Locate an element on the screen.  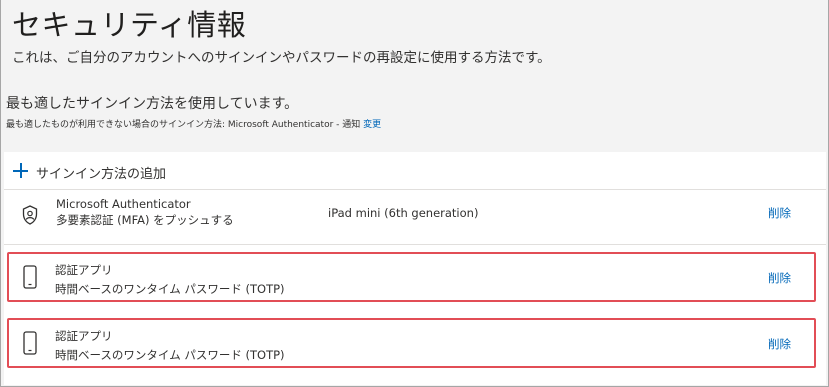
plus-icon is located at coordinates (20, 170).